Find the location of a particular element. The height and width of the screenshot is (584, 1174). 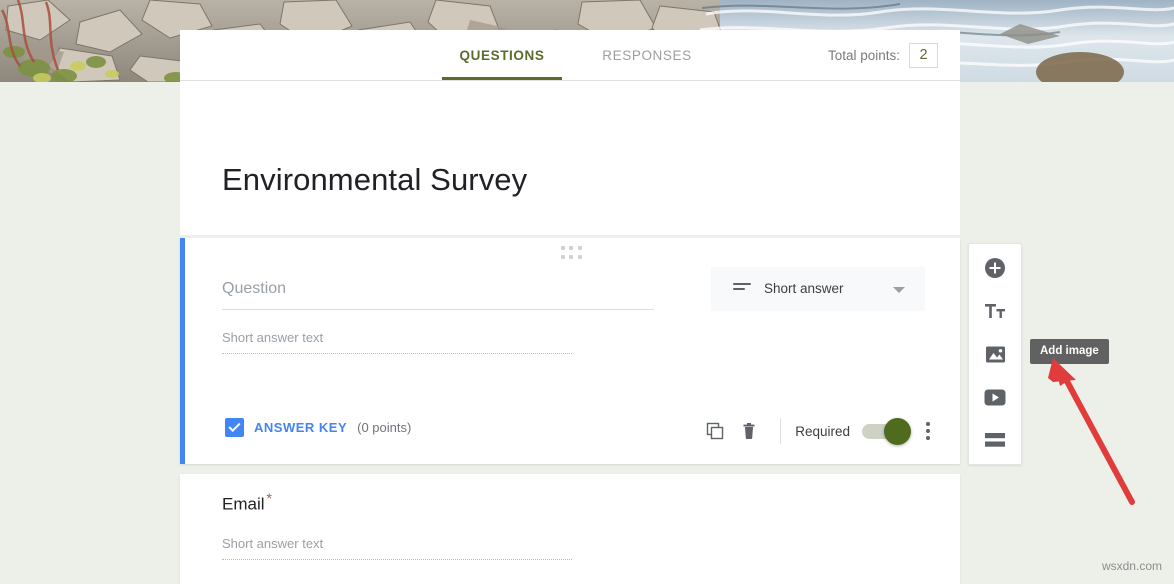

duplicate-button is located at coordinates (715, 431).